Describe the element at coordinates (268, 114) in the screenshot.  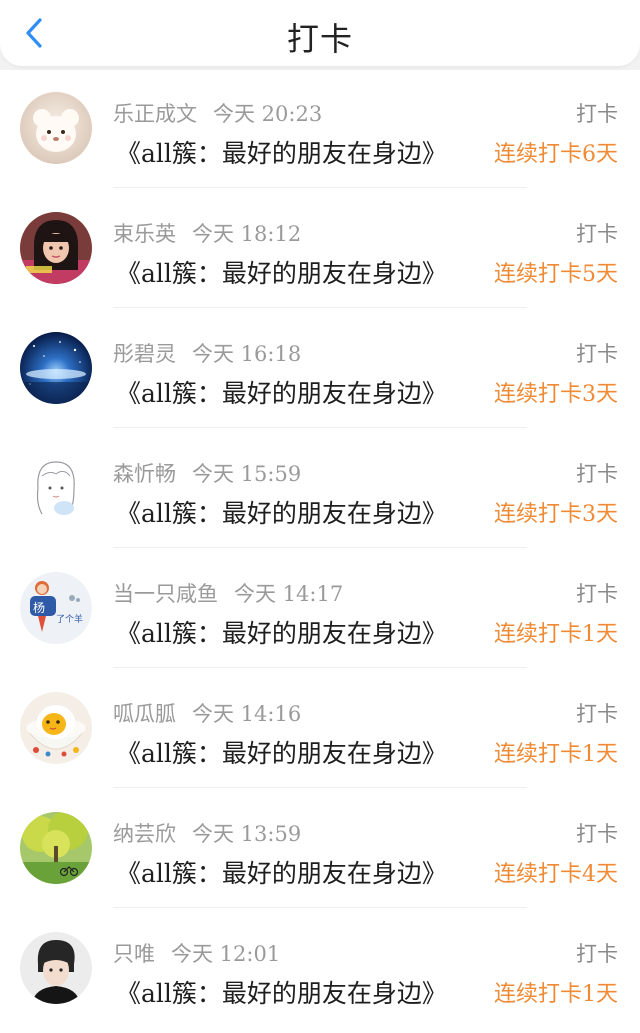
I see `checkin-time: 今天 20:23` at that location.